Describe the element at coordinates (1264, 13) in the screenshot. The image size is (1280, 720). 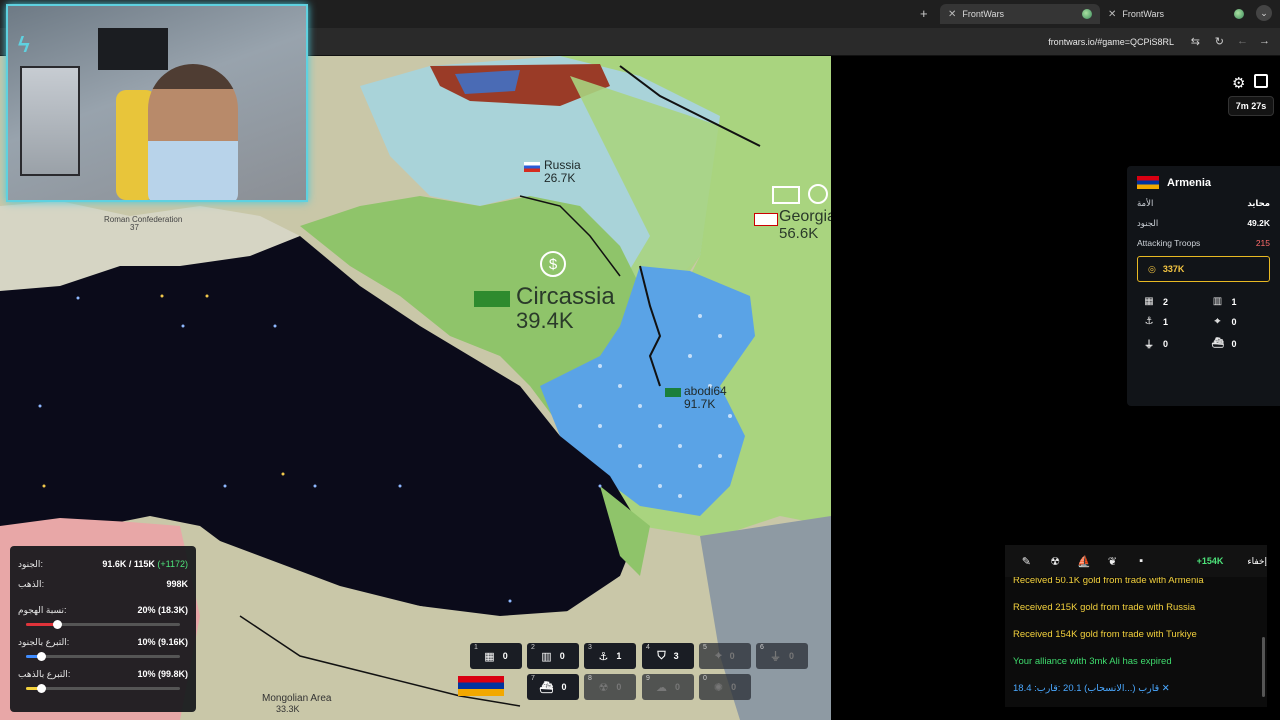
I see `chevron-down-icon: ⌄` at that location.